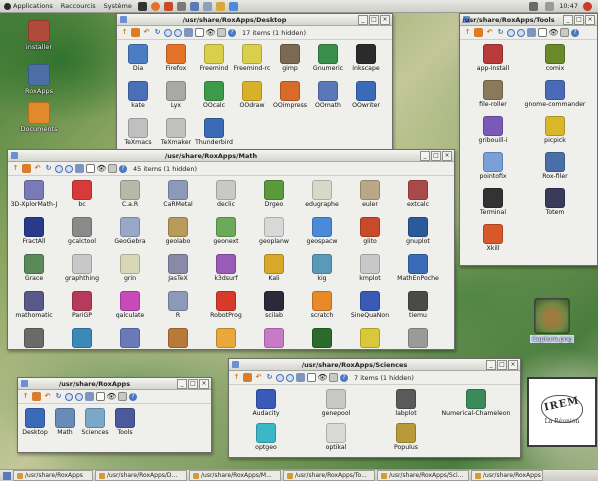 Image resolution: width=598 pixels, height=481 pixels. Describe the element at coordinates (226, 337) in the screenshot. I see `app-item-xaos: Xaos` at that location.